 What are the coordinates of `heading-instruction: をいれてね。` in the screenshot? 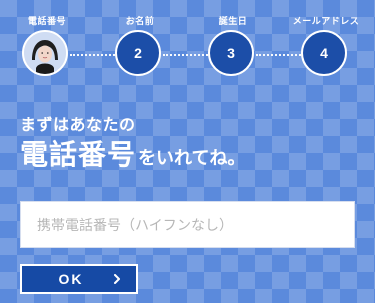 It's located at (192, 158).